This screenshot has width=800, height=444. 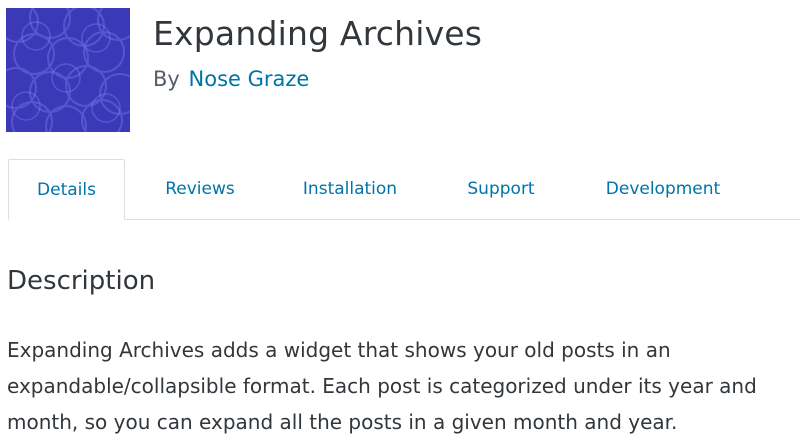 I want to click on plugin-byline: By Nose Graze, so click(x=231, y=79).